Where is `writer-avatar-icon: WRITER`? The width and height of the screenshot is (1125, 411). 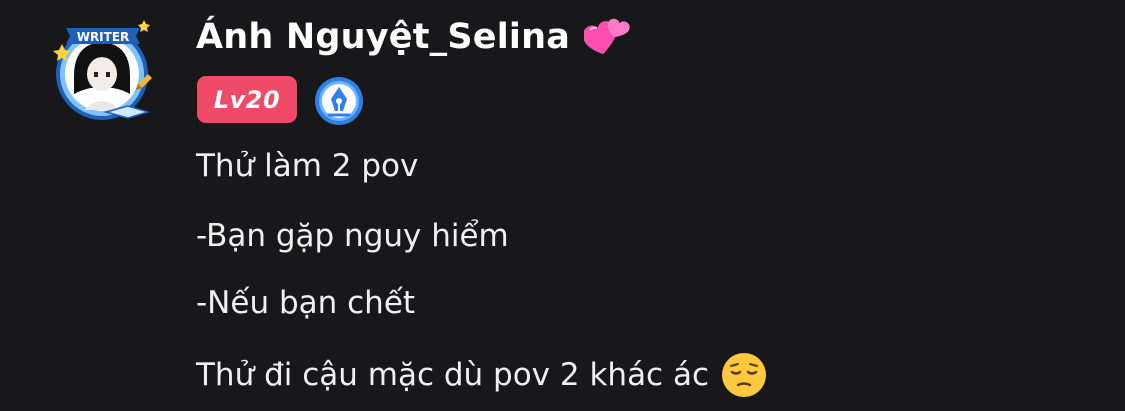
writer-avatar-icon: WRITER is located at coordinates (102, 70).